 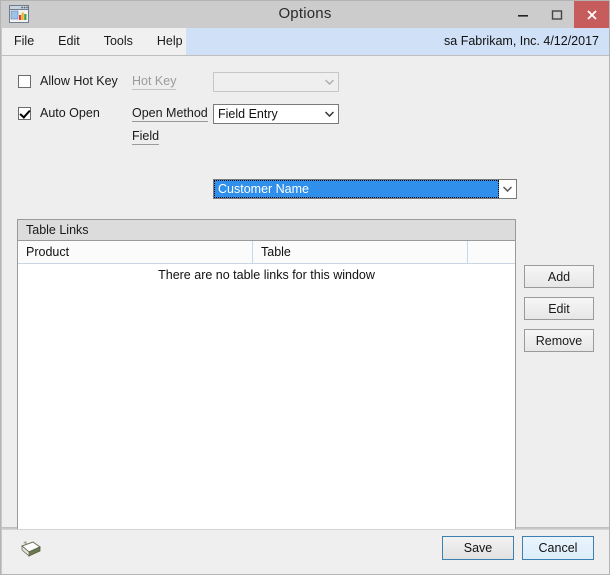 I want to click on footer-bar, so click(x=305, y=551).